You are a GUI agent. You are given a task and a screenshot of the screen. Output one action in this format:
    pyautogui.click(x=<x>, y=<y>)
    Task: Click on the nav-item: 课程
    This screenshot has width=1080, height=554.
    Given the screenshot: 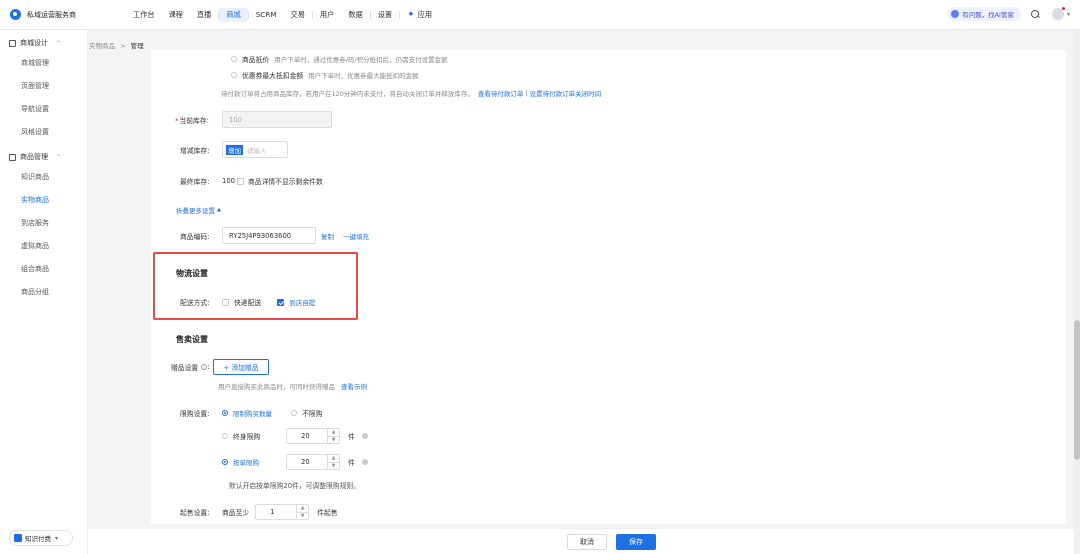 What is the action you would take?
    pyautogui.click(x=176, y=15)
    